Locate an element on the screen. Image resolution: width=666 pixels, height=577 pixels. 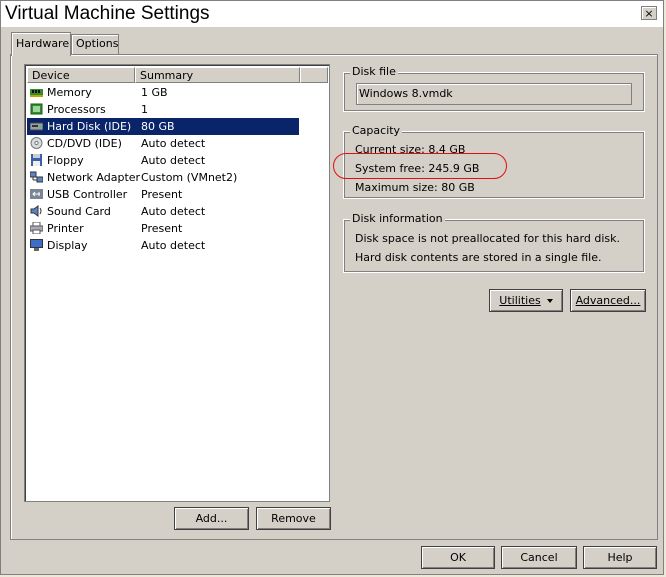
sound-card-icon is located at coordinates (36, 211).